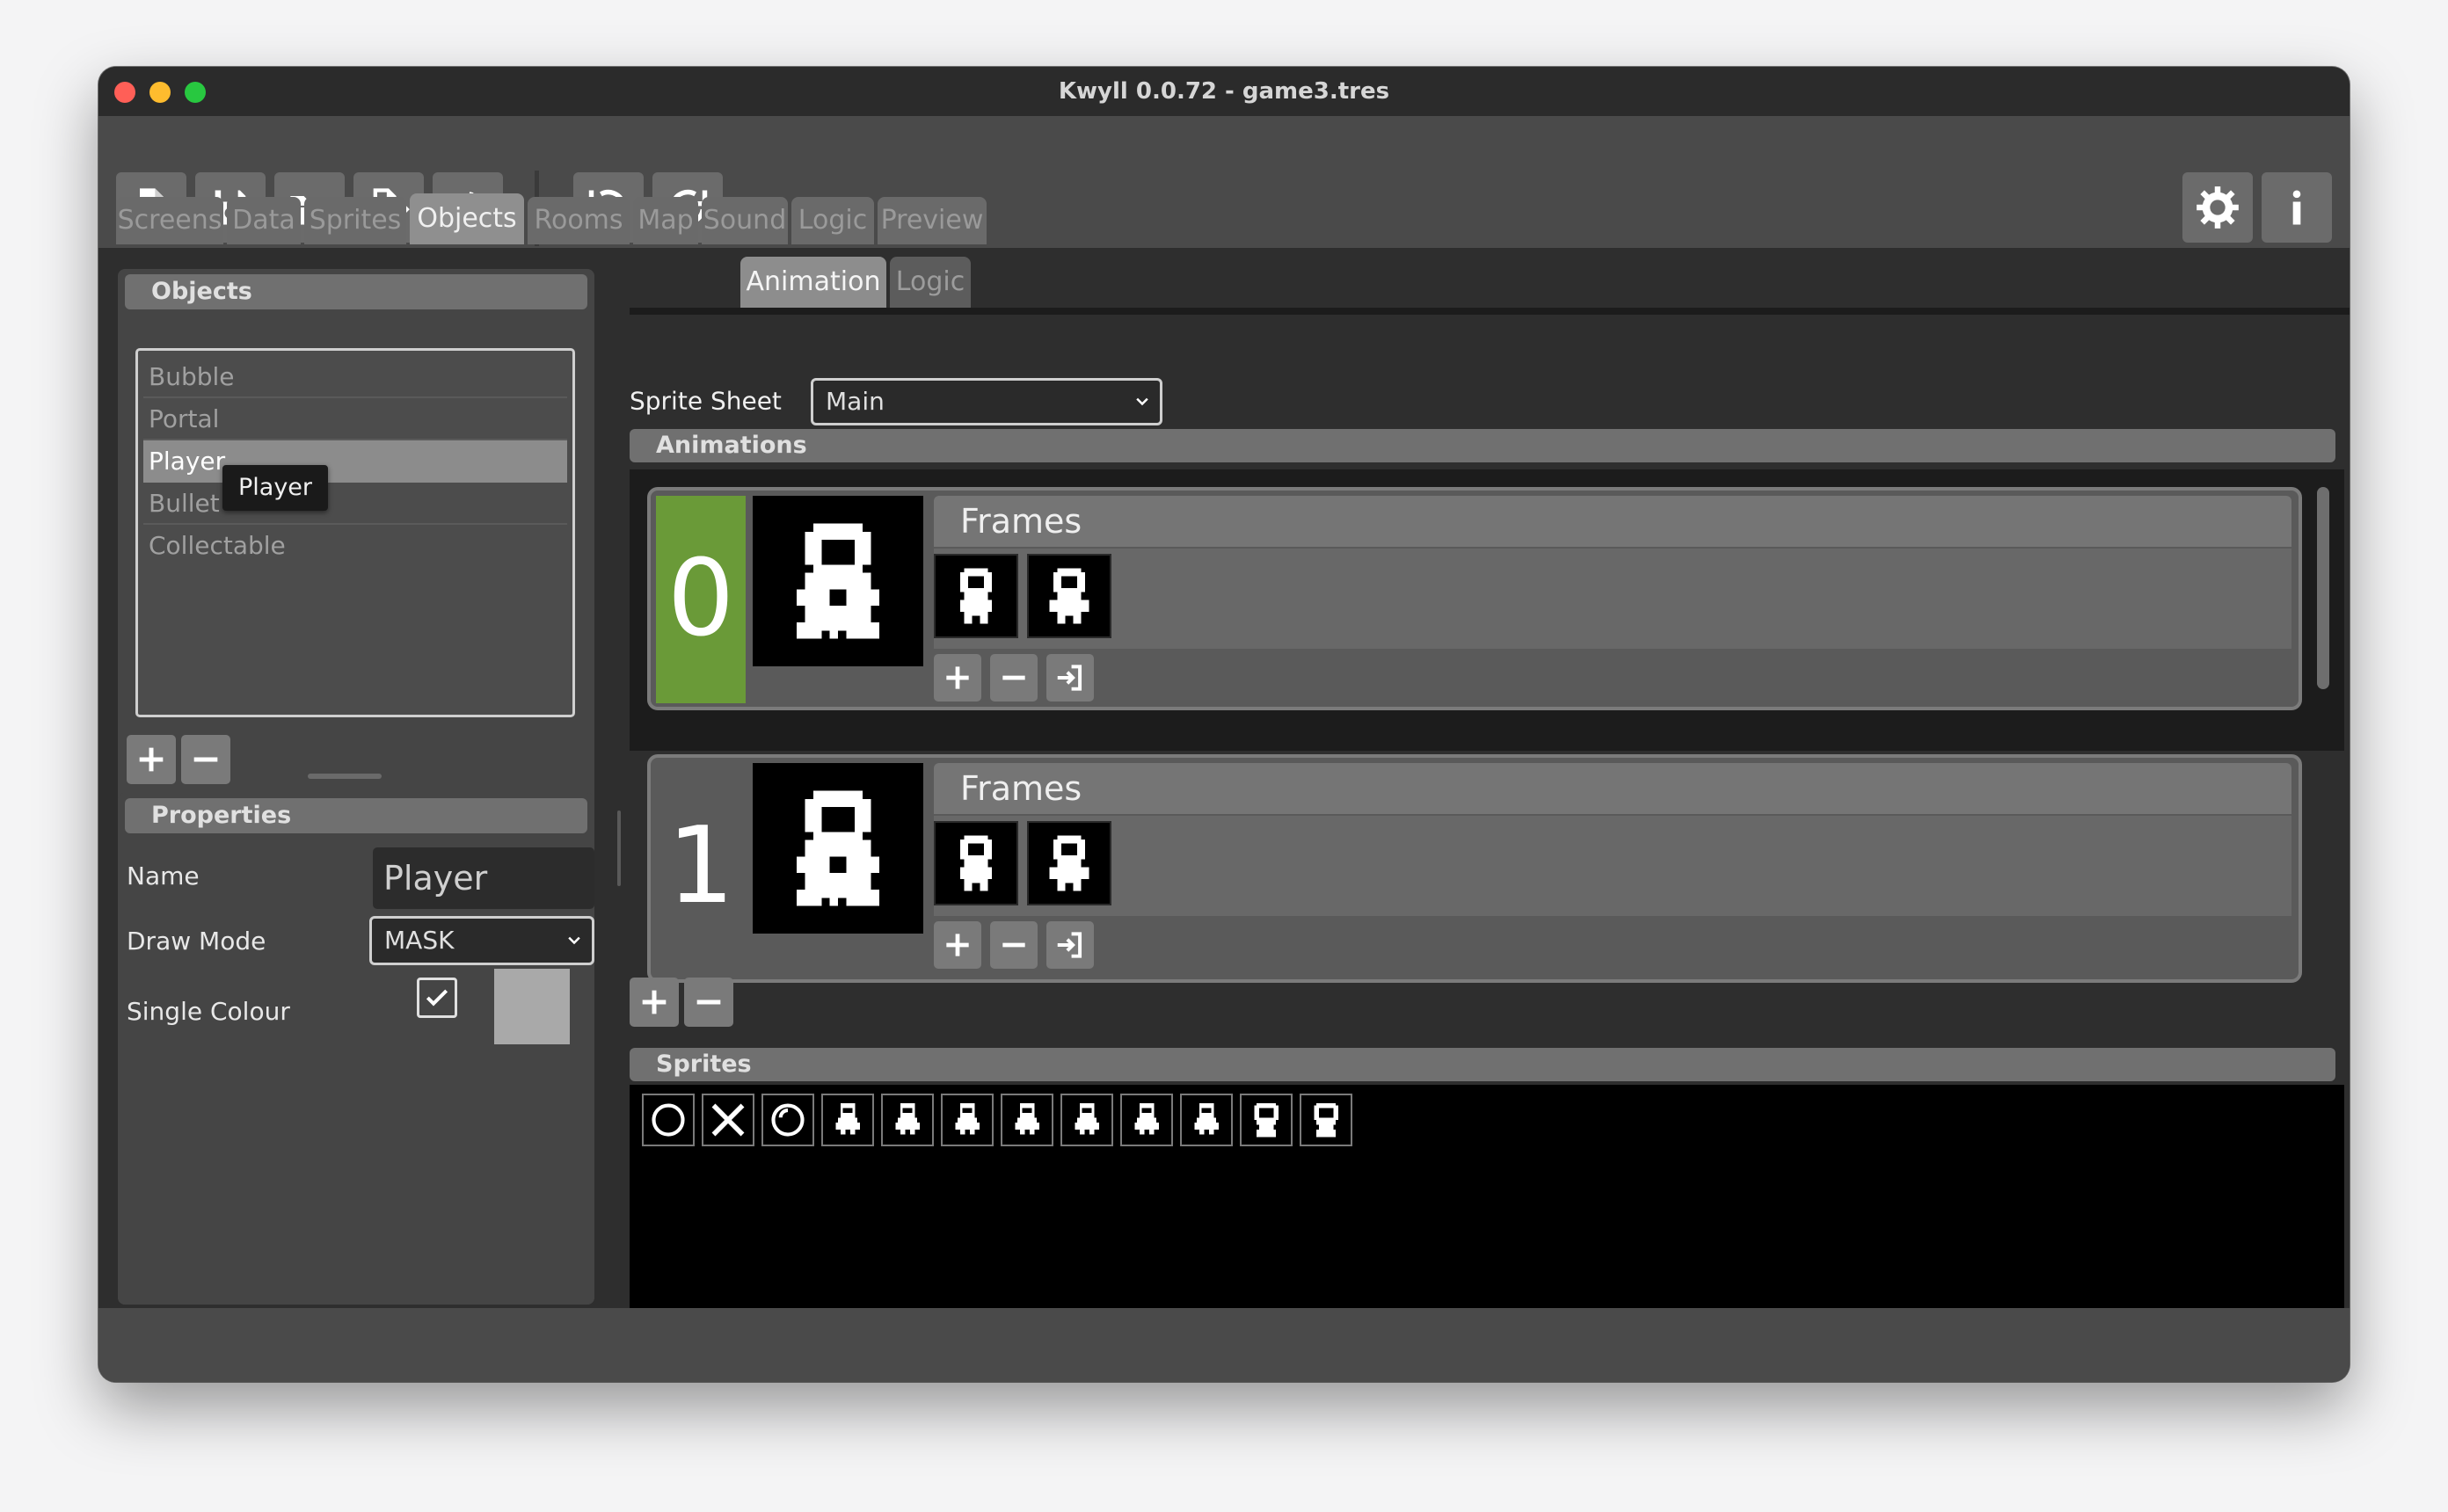 The width and height of the screenshot is (2448, 1512). Describe the element at coordinates (419, 941) in the screenshot. I see `draw-mode-value: MASK` at that location.